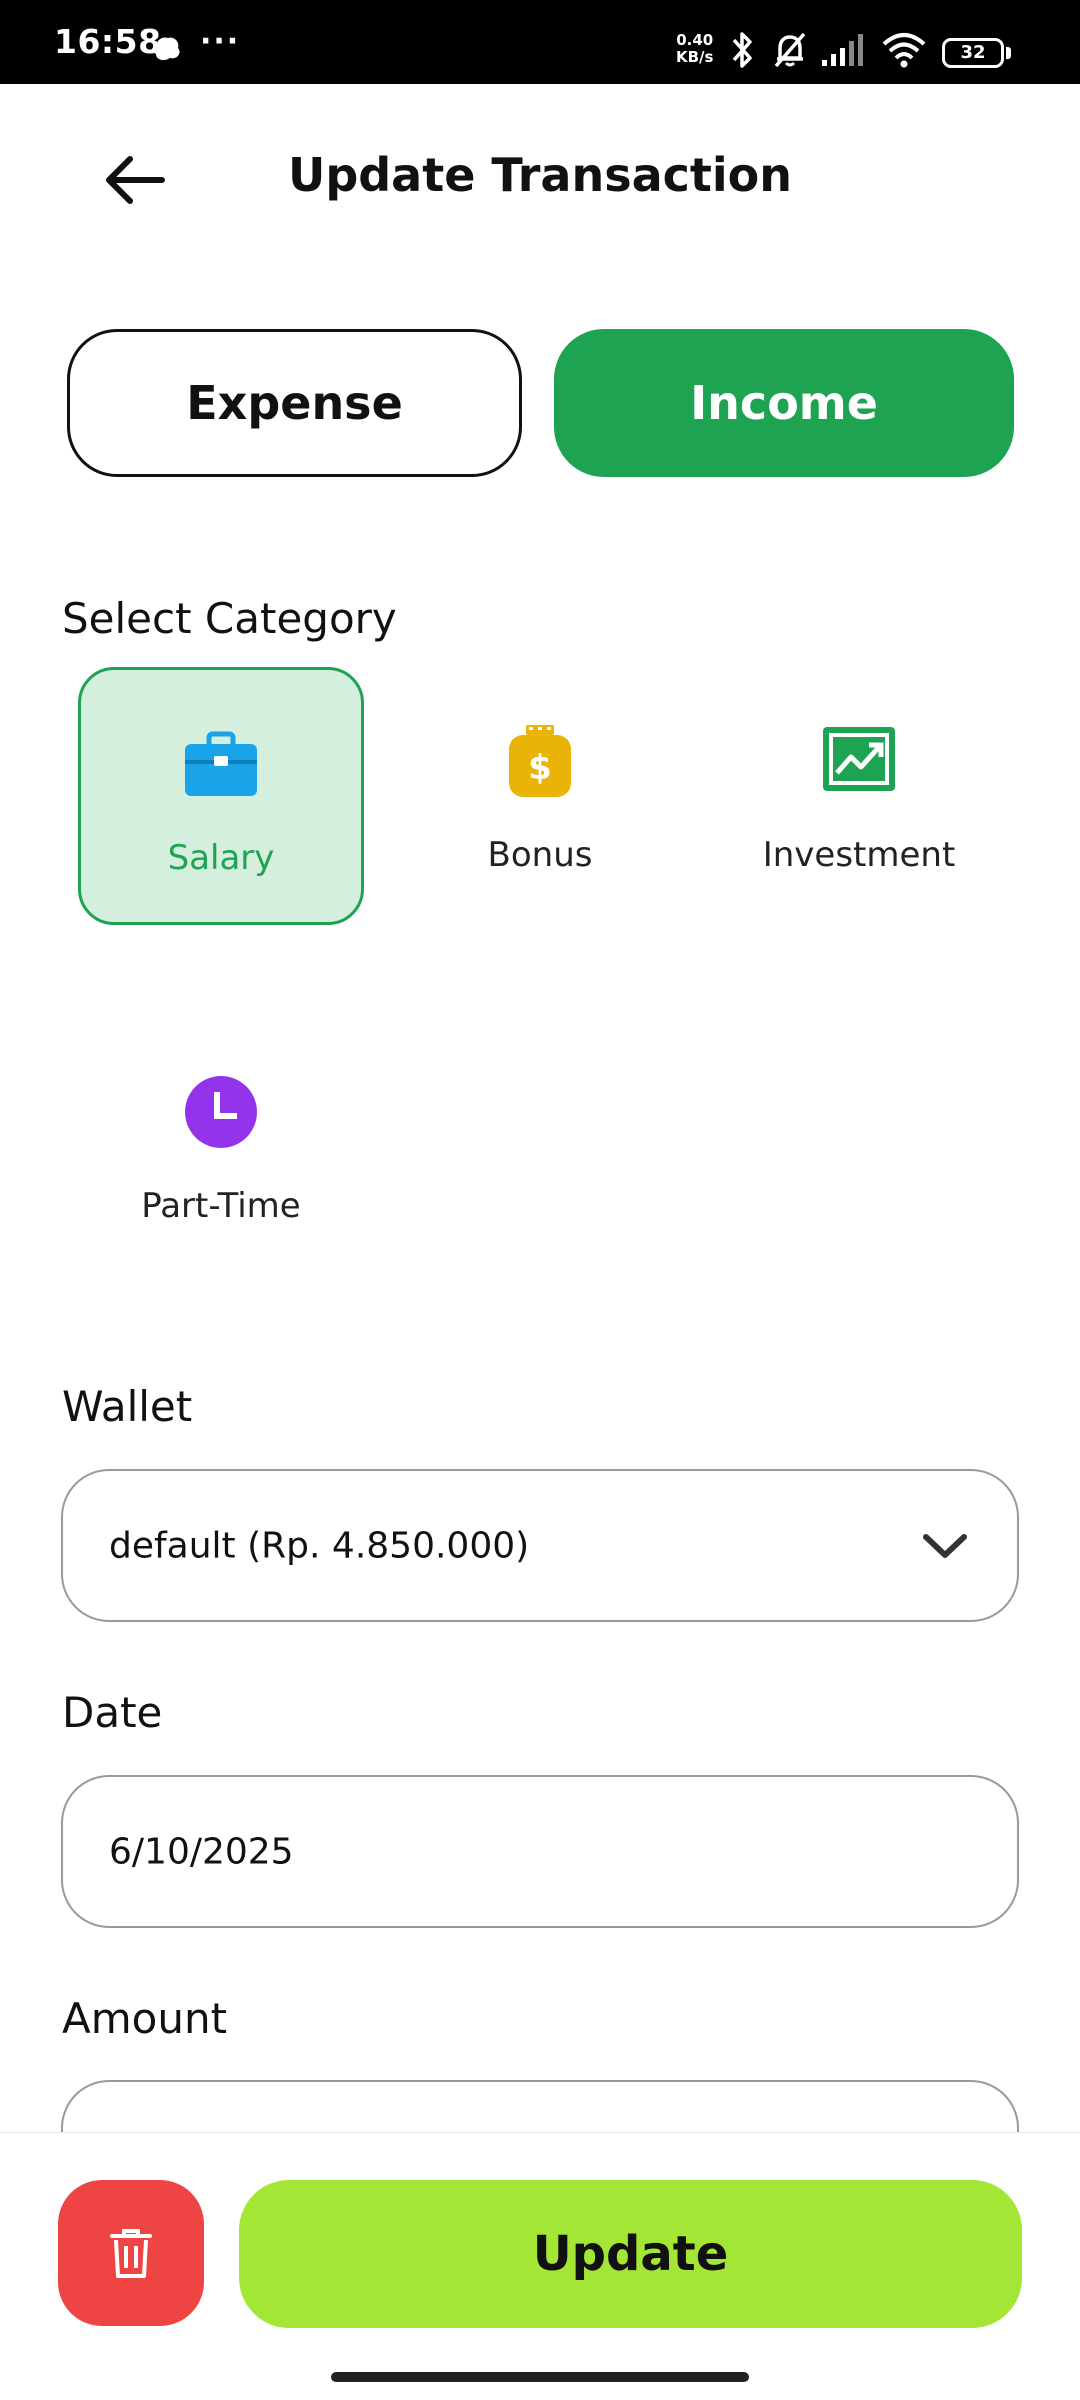 The width and height of the screenshot is (1080, 2400). What do you see at coordinates (220, 41) in the screenshot?
I see `status-more-icon: ···` at bounding box center [220, 41].